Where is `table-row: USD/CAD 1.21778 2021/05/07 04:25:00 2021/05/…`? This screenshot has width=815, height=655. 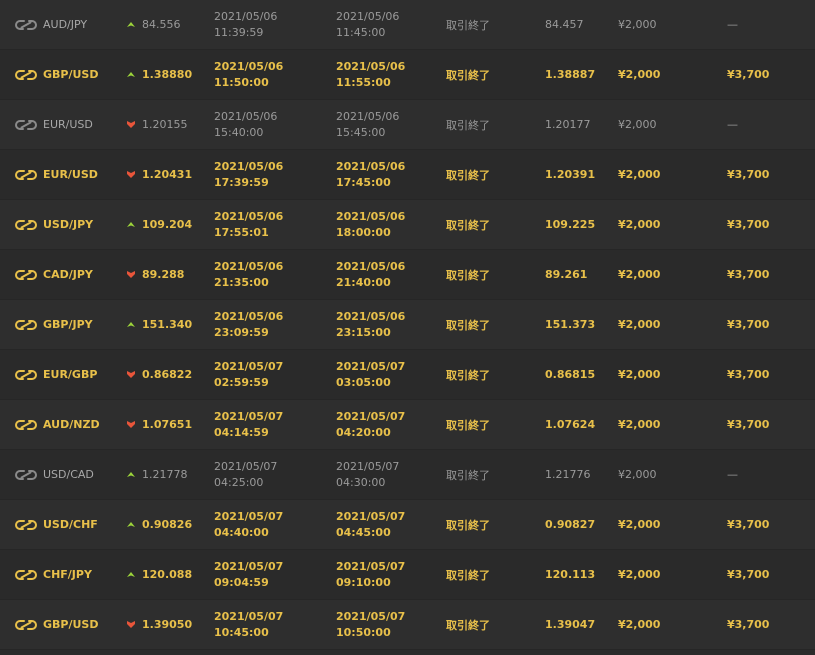 table-row: USD/CAD 1.21778 2021/05/07 04:25:00 2021/05/… is located at coordinates (407, 475).